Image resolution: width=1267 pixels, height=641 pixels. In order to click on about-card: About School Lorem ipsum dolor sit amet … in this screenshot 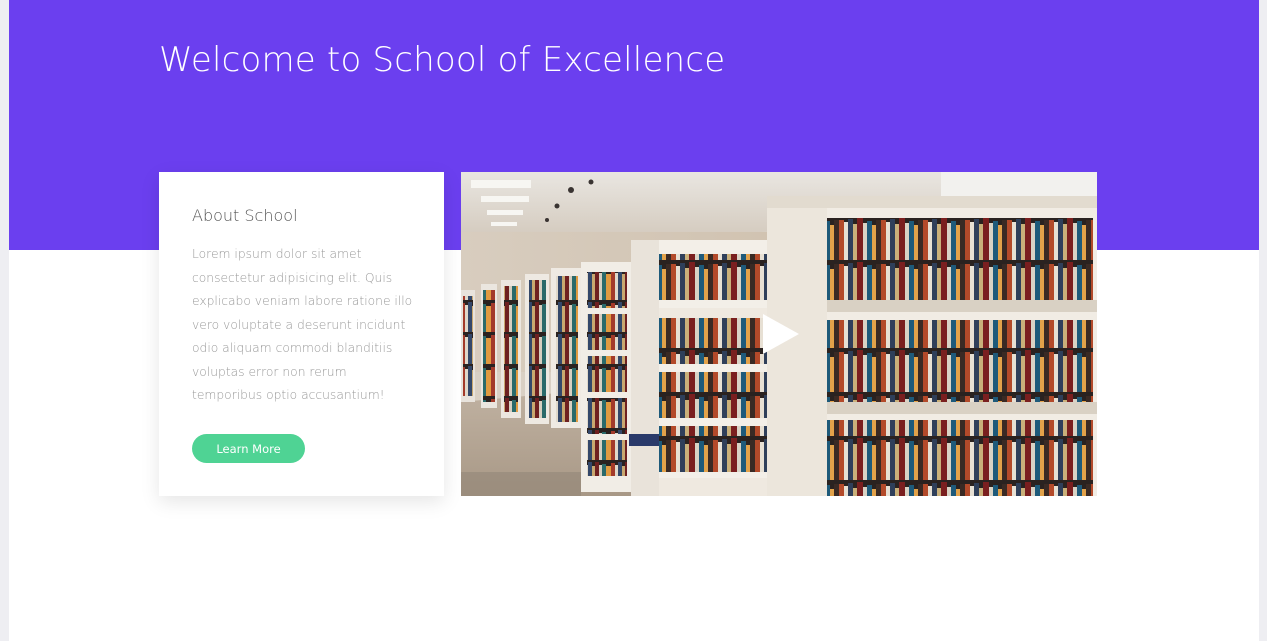, I will do `click(301, 334)`.